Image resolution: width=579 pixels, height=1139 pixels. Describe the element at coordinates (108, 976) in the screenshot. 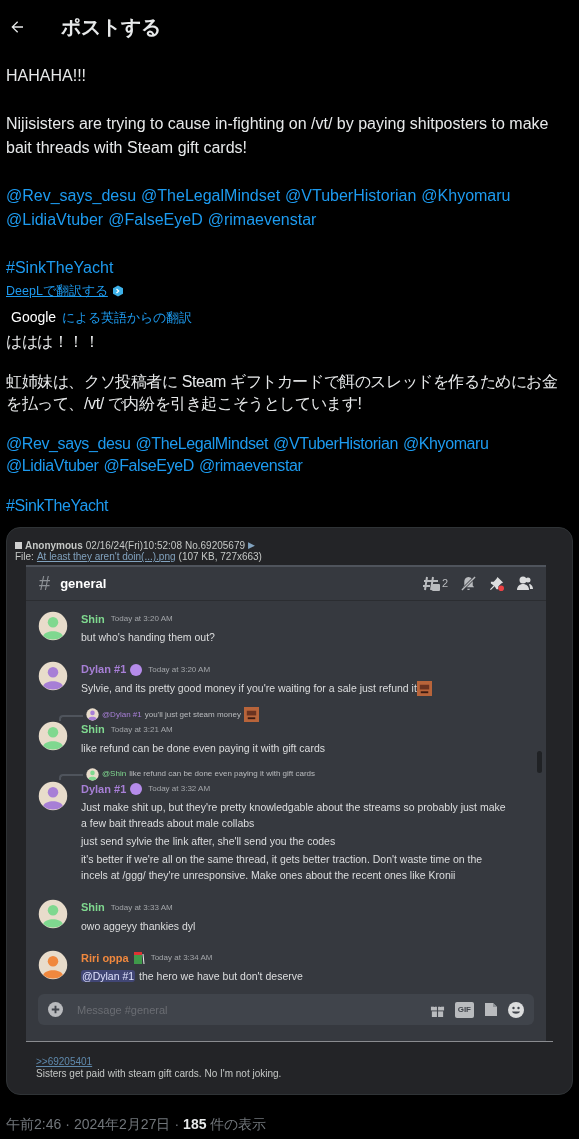

I see `user-mention: @Dylan #1` at that location.